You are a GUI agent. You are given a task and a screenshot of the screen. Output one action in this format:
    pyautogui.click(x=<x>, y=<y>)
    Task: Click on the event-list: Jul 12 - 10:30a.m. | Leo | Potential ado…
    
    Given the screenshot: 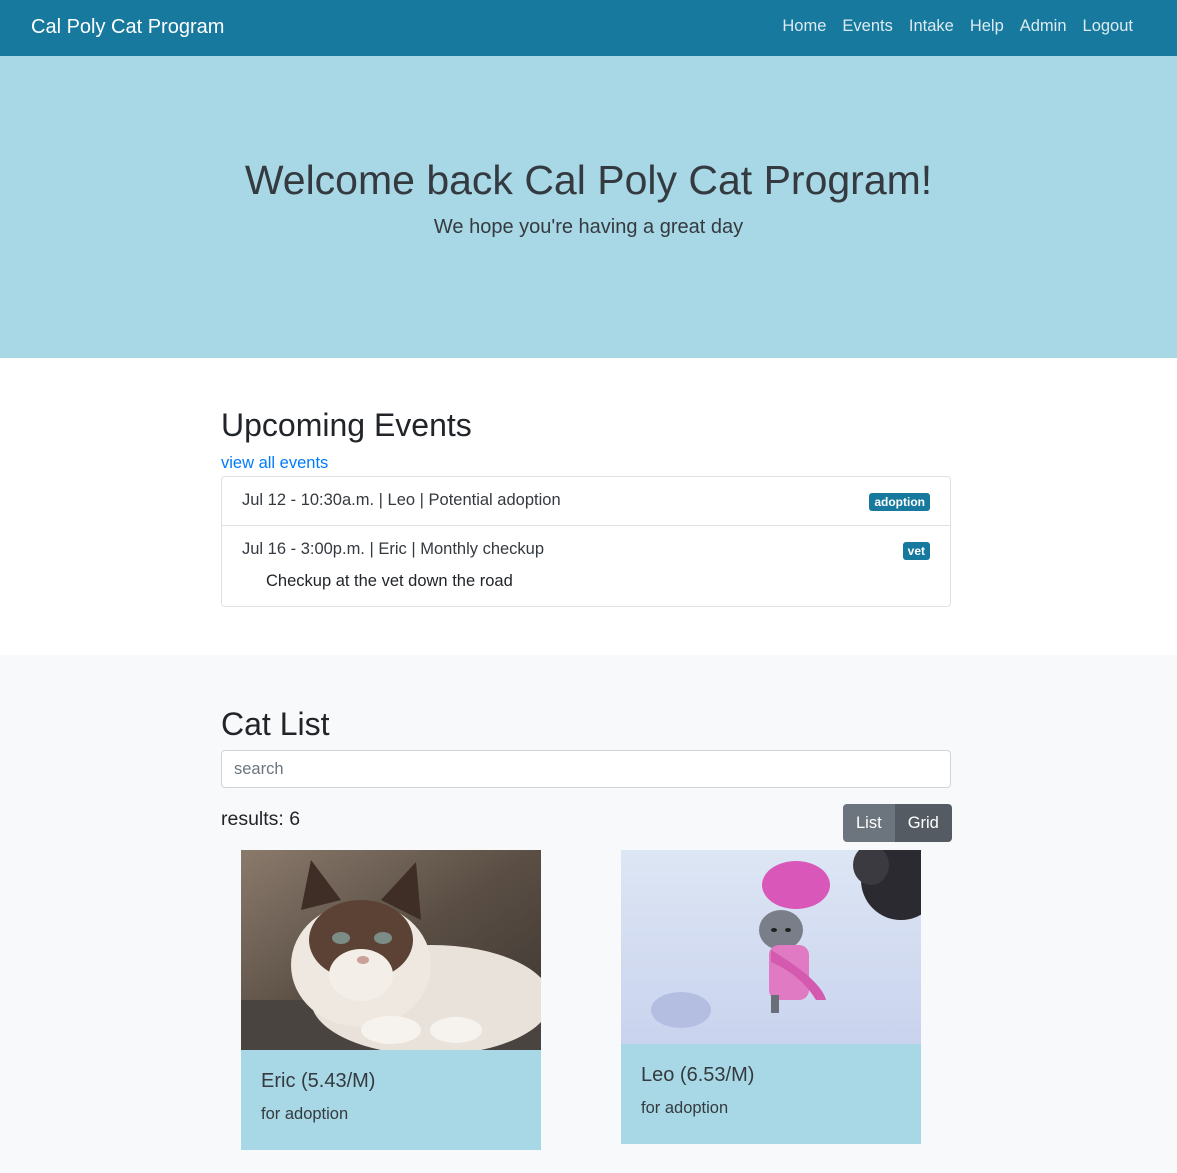 What is the action you would take?
    pyautogui.click(x=586, y=541)
    